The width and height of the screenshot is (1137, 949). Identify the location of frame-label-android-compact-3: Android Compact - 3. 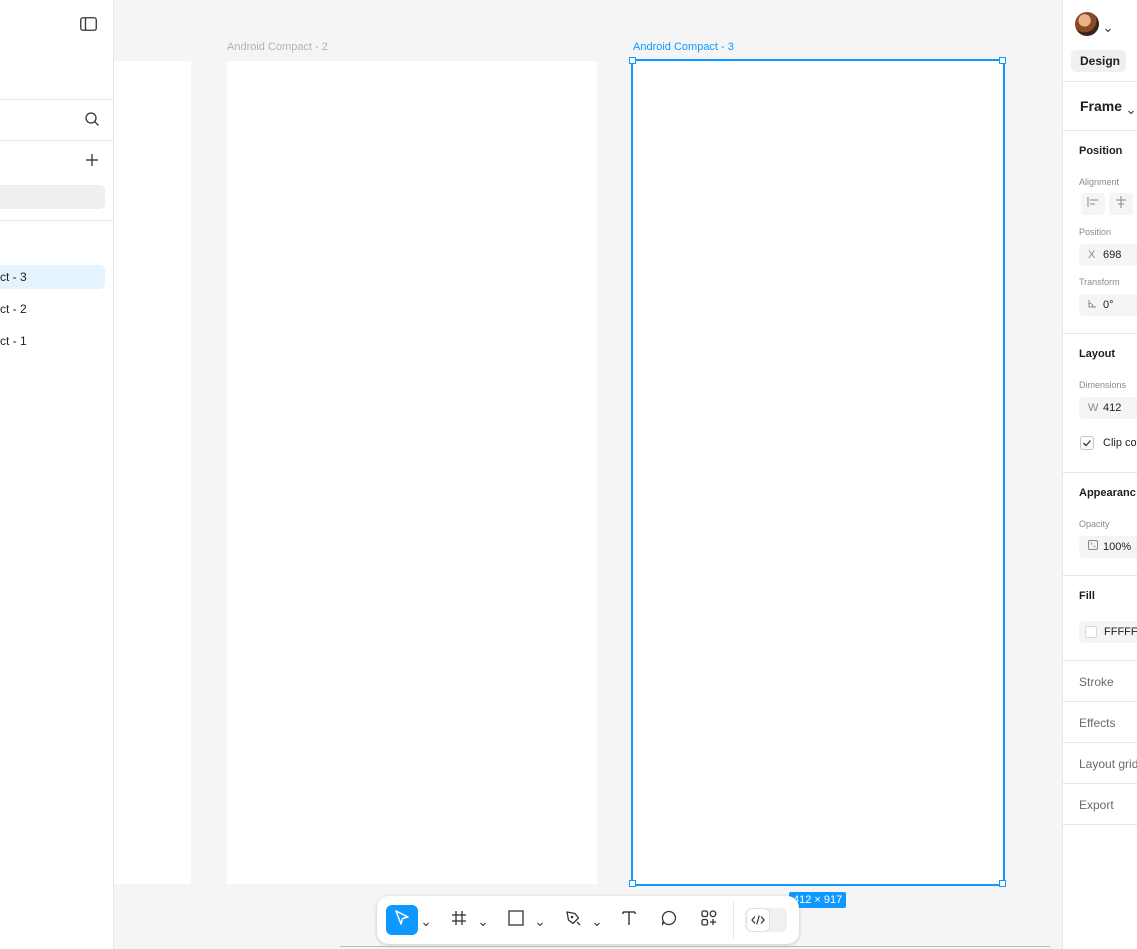
(683, 47).